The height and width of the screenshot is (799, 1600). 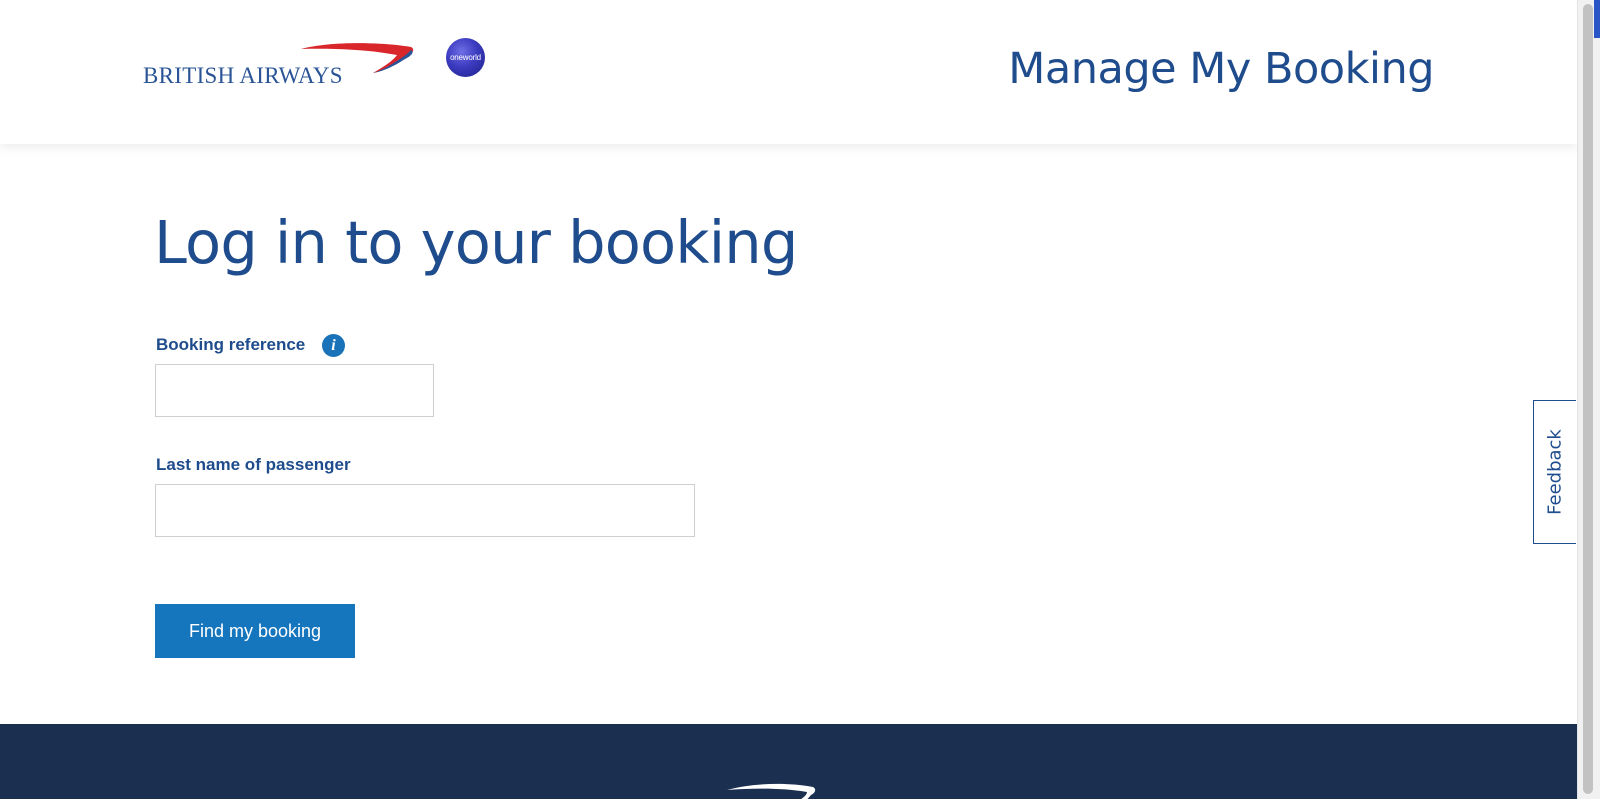 I want to click on feedback-label: Feedback, so click(x=1555, y=472).